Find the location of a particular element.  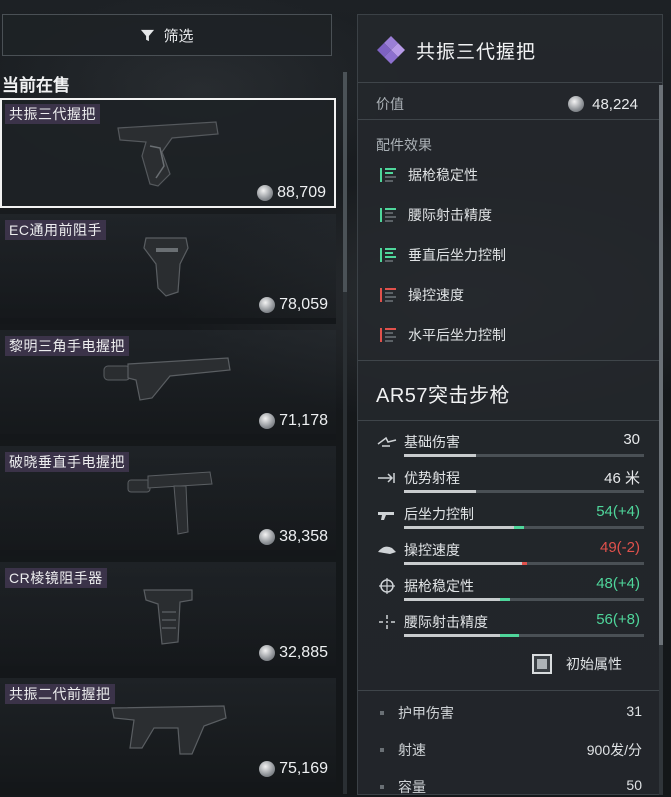

attribute-value: 900发/分 is located at coordinates (614, 750).